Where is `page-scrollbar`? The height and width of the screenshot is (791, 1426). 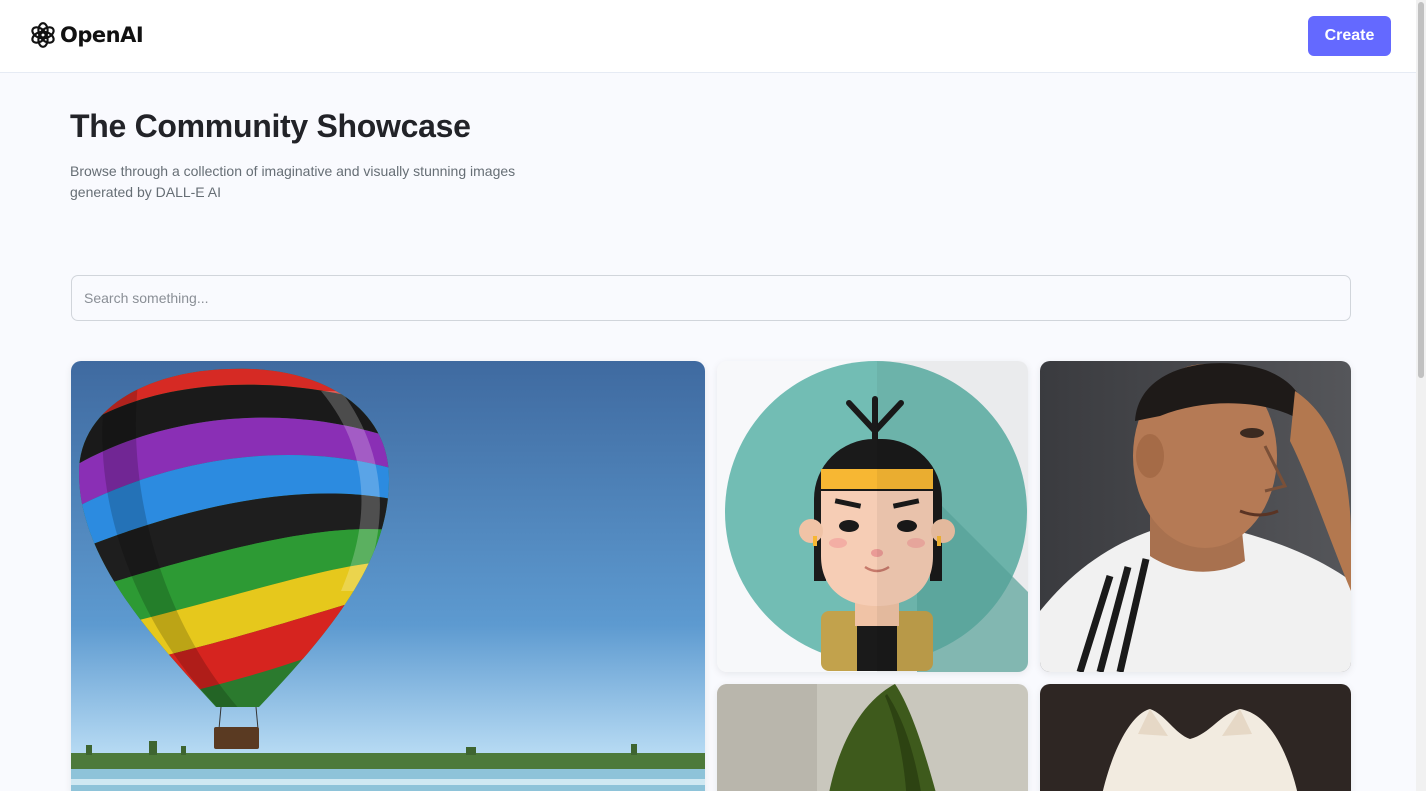 page-scrollbar is located at coordinates (1421, 395).